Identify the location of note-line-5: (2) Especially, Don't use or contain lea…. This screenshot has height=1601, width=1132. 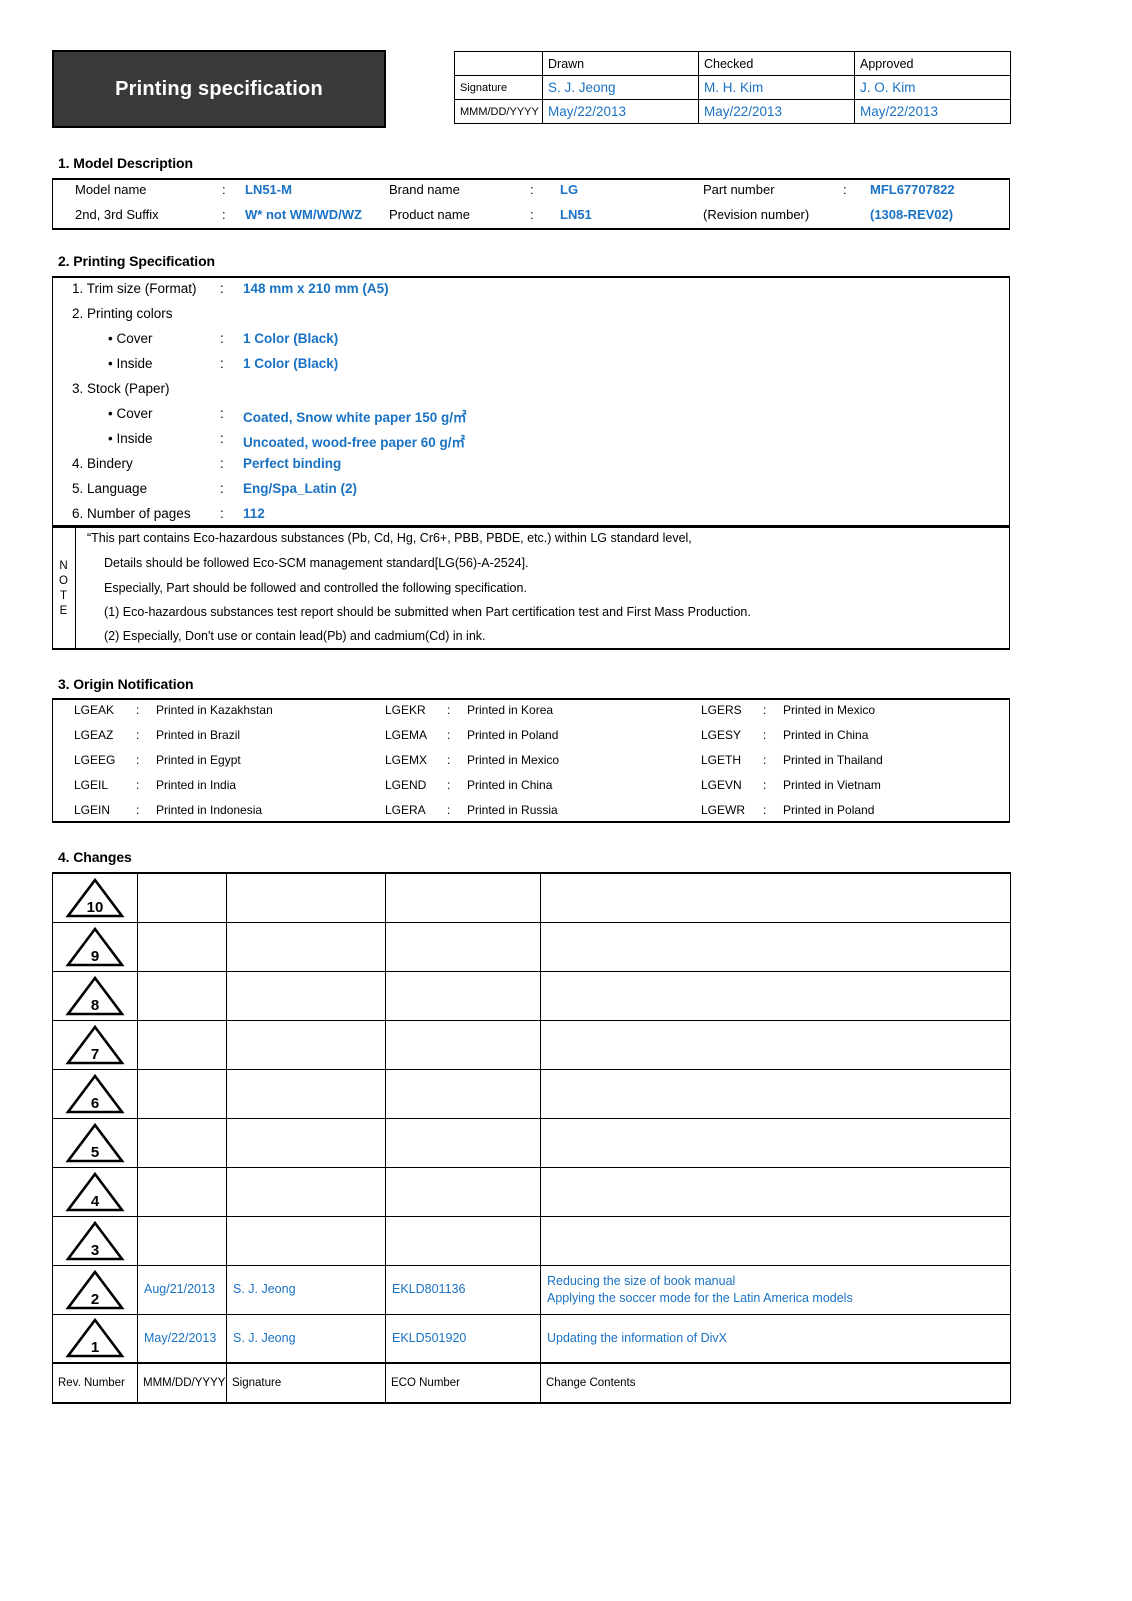
(295, 636).